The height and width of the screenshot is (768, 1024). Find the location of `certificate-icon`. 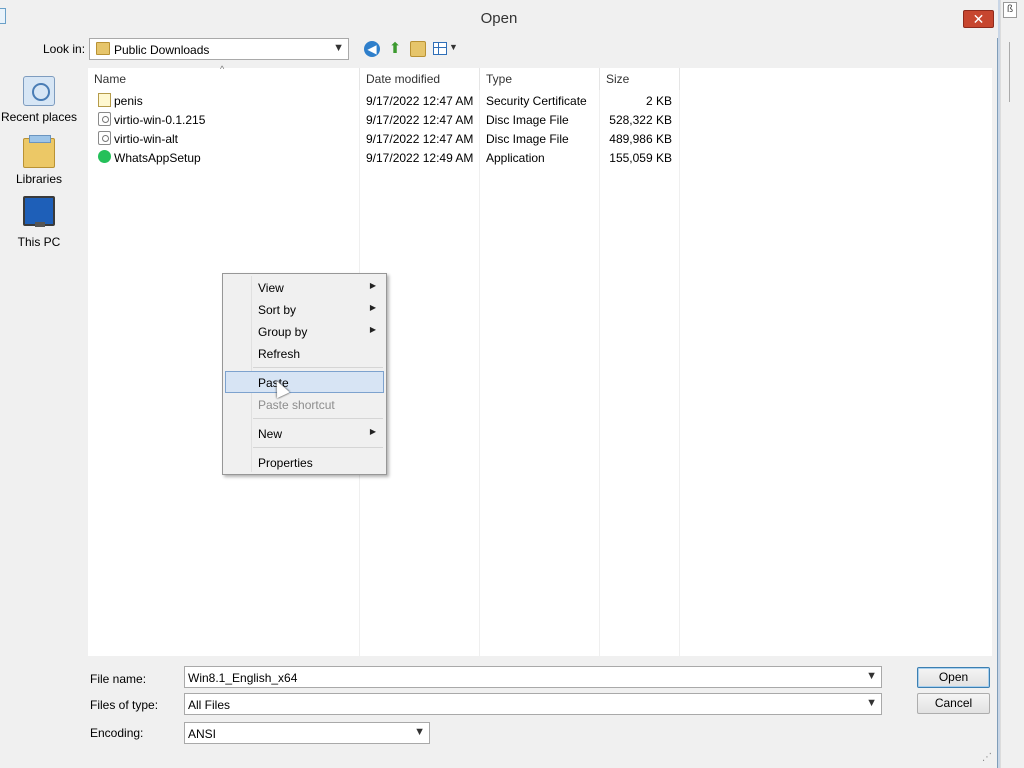

certificate-icon is located at coordinates (104, 100).